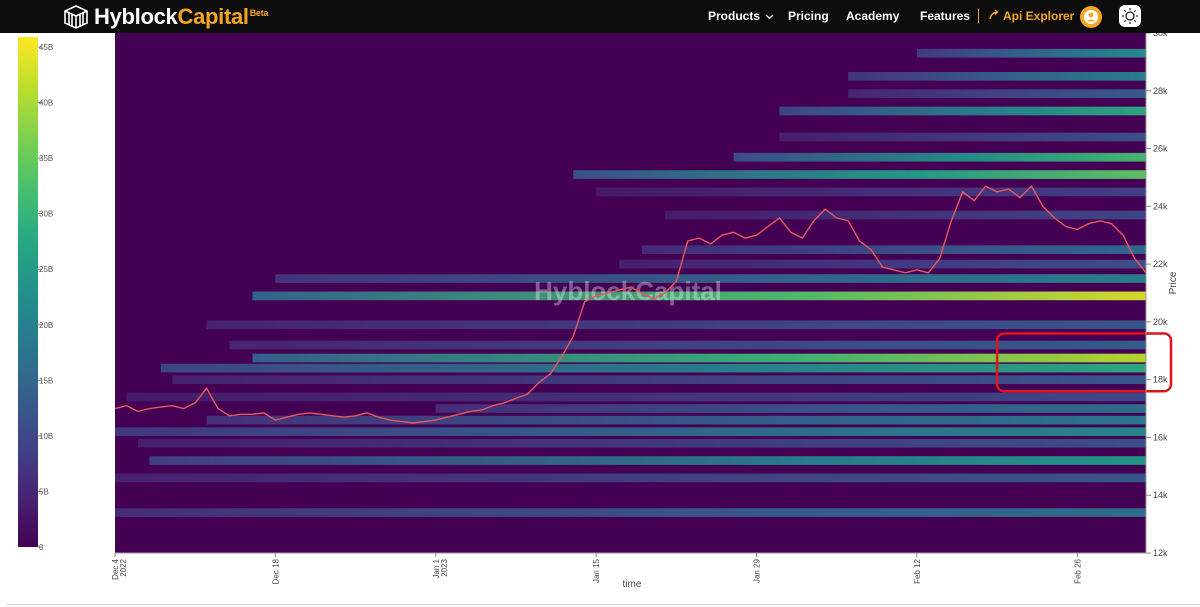 The height and width of the screenshot is (607, 1200). I want to click on x-tick-label: Jan 29, so click(757, 570).